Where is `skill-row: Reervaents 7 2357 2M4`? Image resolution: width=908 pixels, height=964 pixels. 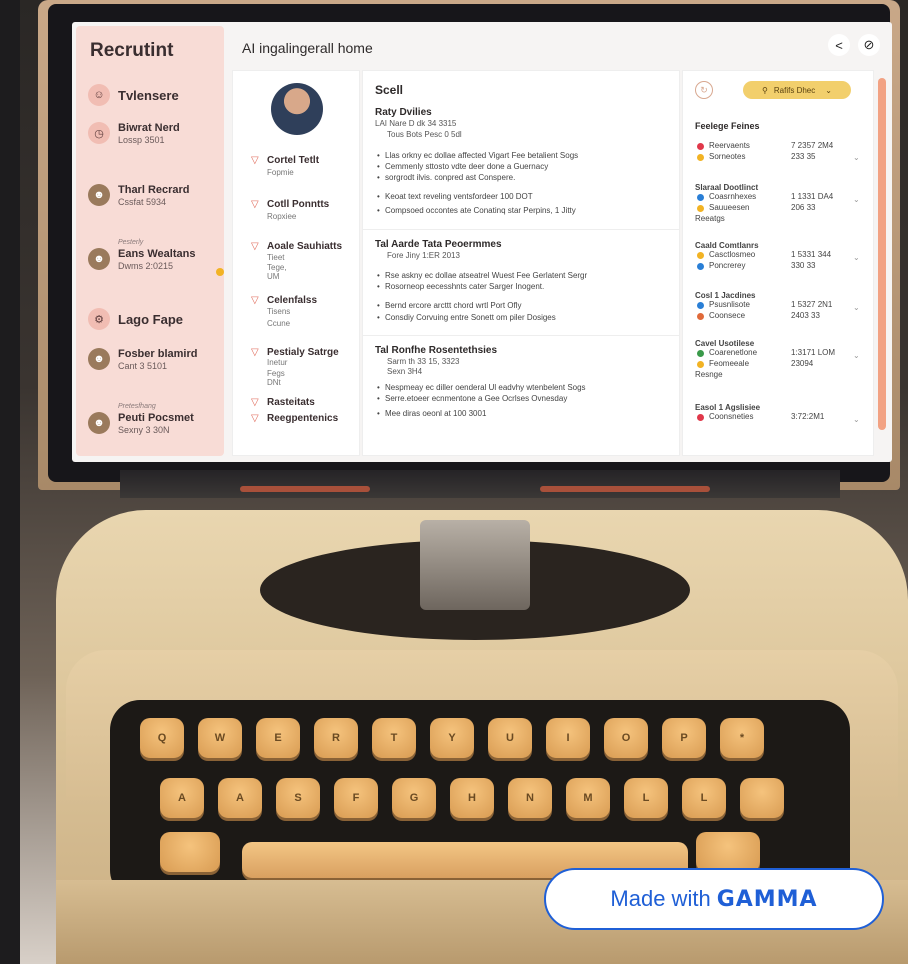
skill-row: Reervaents 7 2357 2M4 is located at coordinates (780, 146).